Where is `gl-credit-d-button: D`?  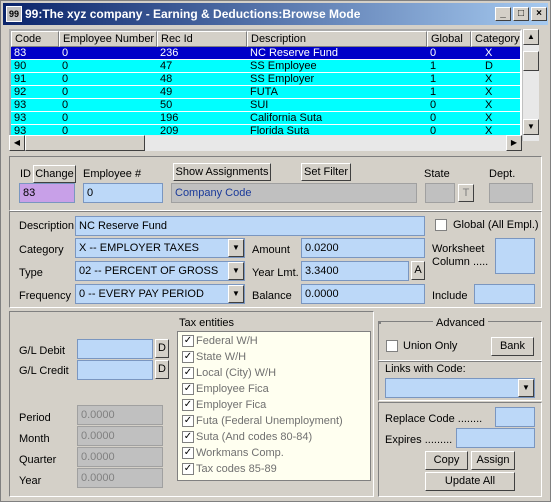 gl-credit-d-button: D is located at coordinates (162, 369).